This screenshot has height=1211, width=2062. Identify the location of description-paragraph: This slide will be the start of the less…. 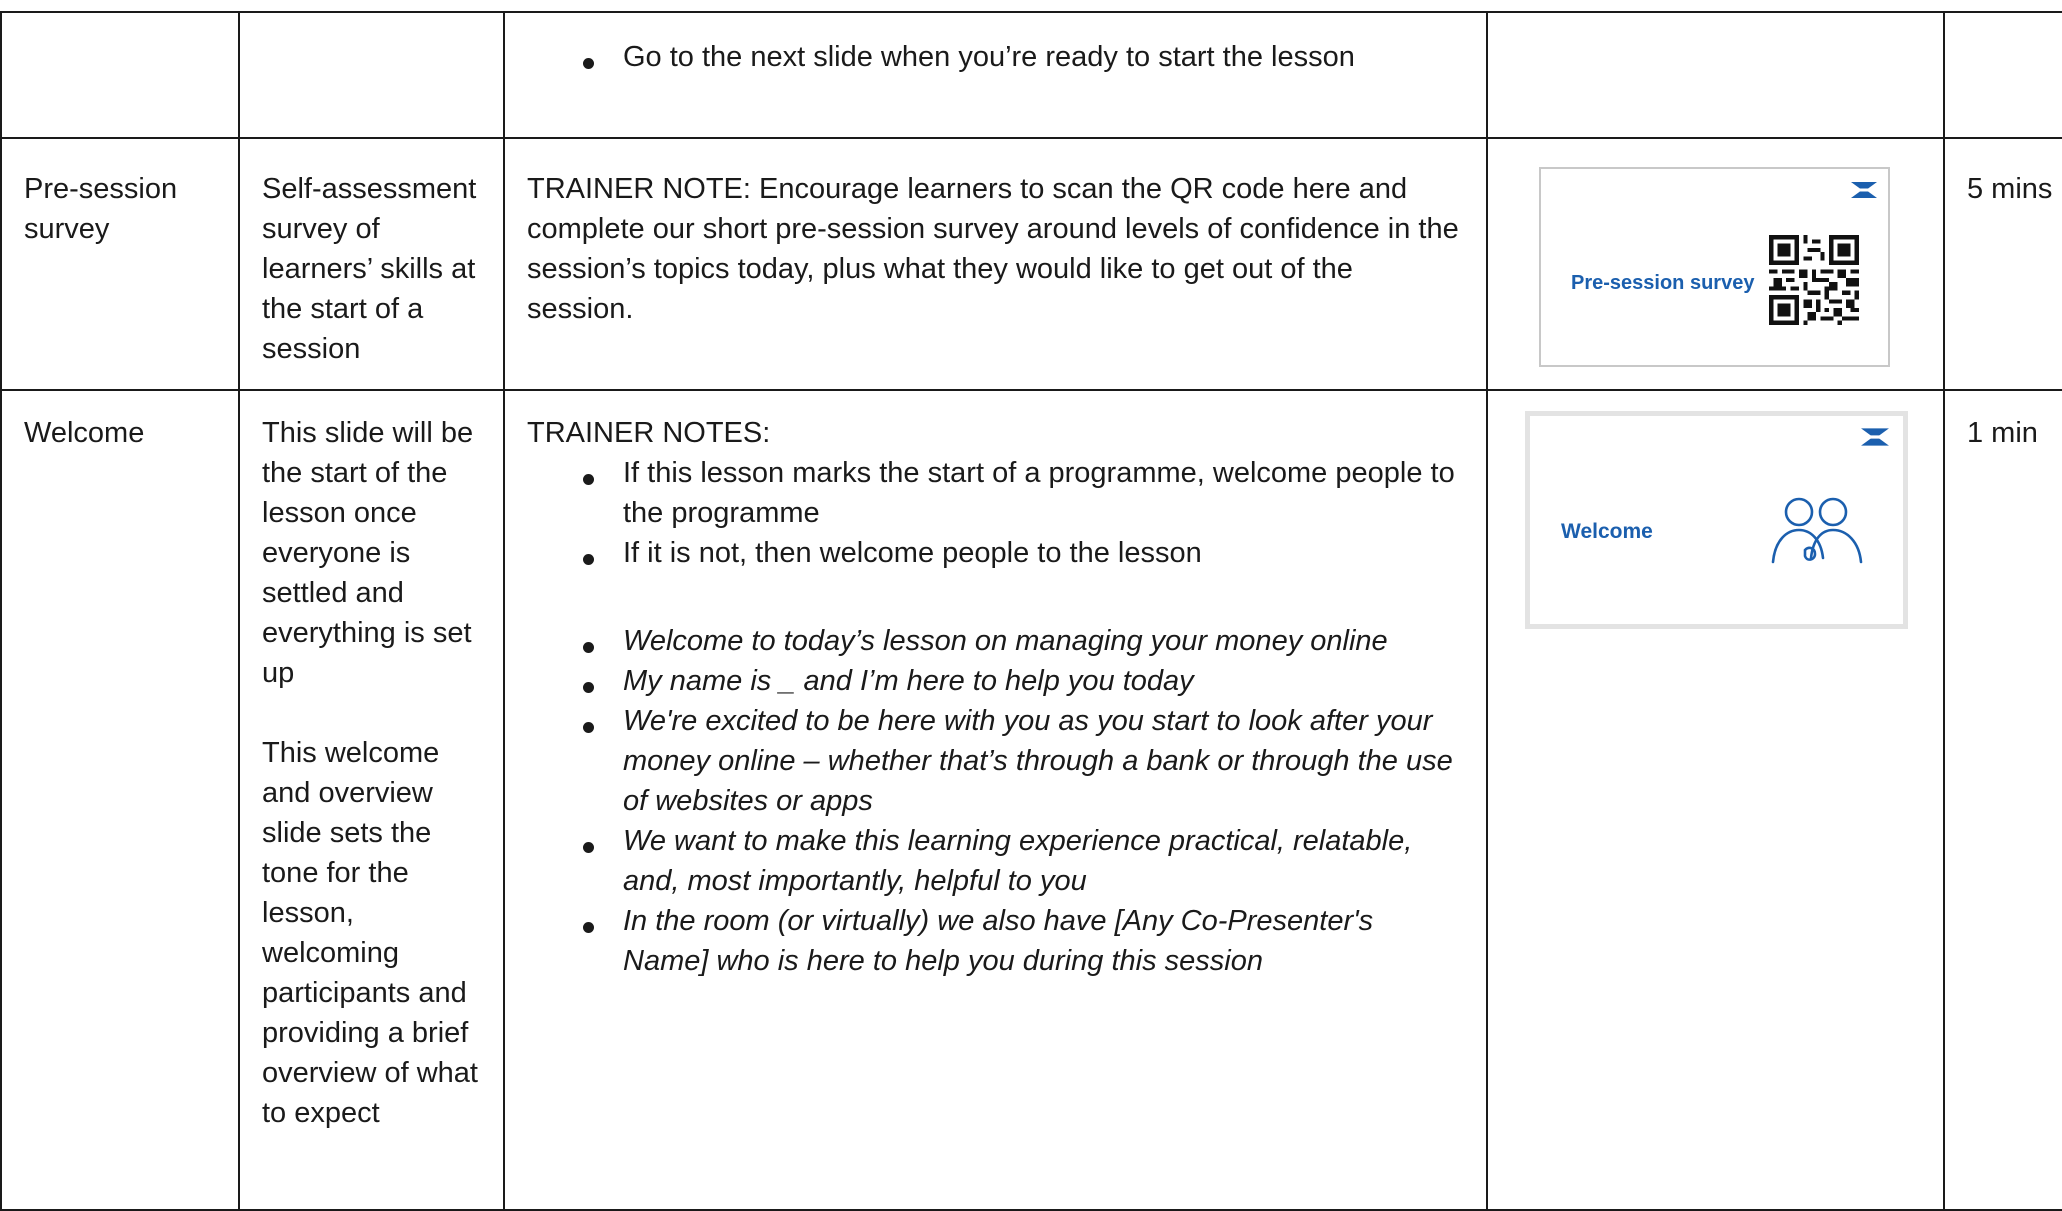
(368, 553).